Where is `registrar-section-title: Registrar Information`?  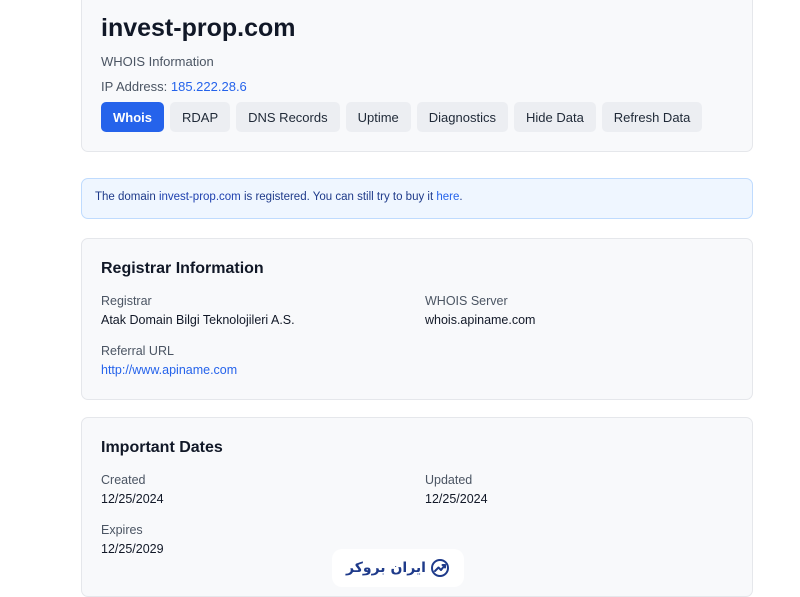 registrar-section-title: Registrar Information is located at coordinates (182, 268).